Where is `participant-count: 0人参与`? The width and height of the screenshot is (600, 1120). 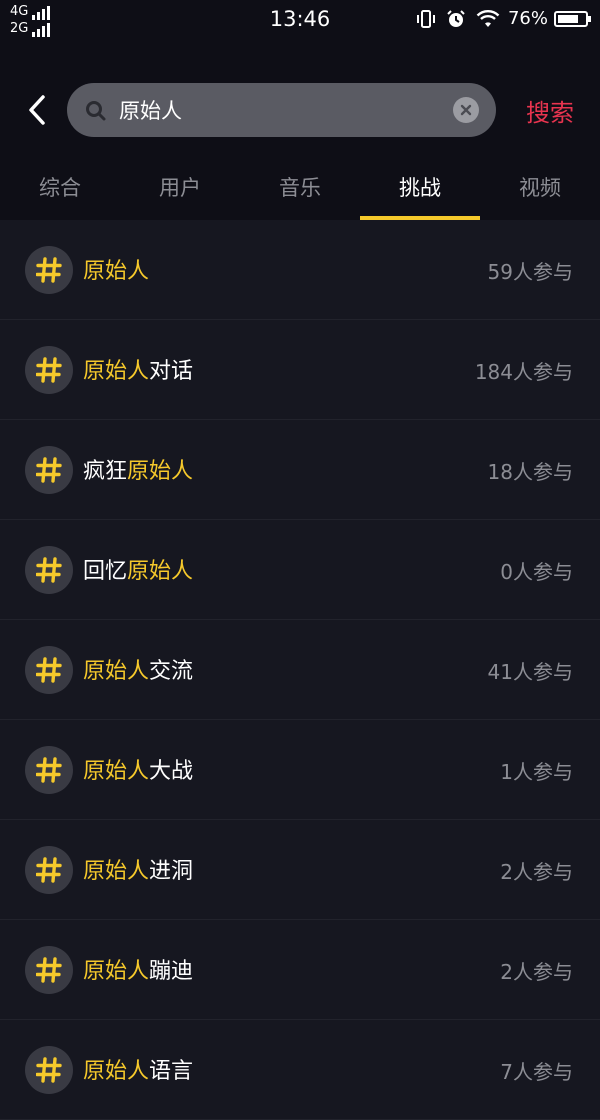
participant-count: 0人参与 is located at coordinates (536, 572).